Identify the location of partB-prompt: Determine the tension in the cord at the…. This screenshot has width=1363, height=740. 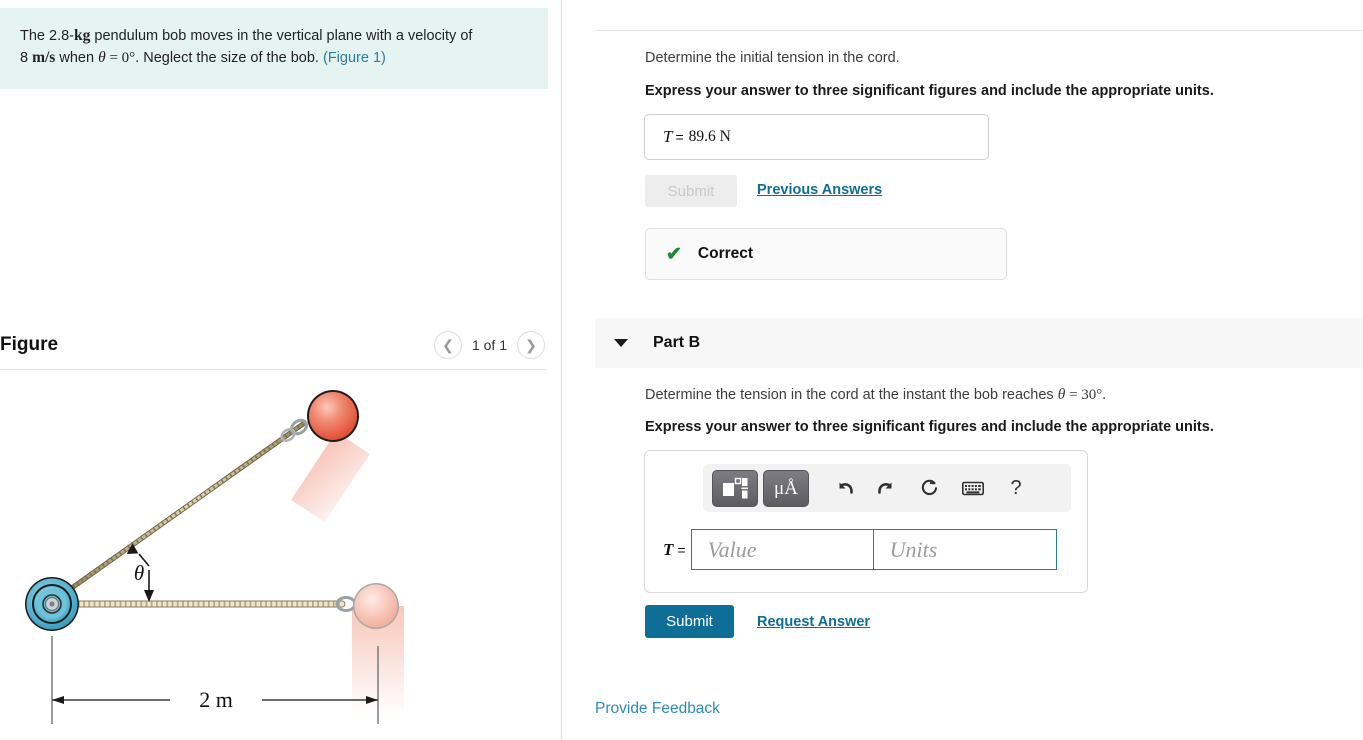
(875, 395).